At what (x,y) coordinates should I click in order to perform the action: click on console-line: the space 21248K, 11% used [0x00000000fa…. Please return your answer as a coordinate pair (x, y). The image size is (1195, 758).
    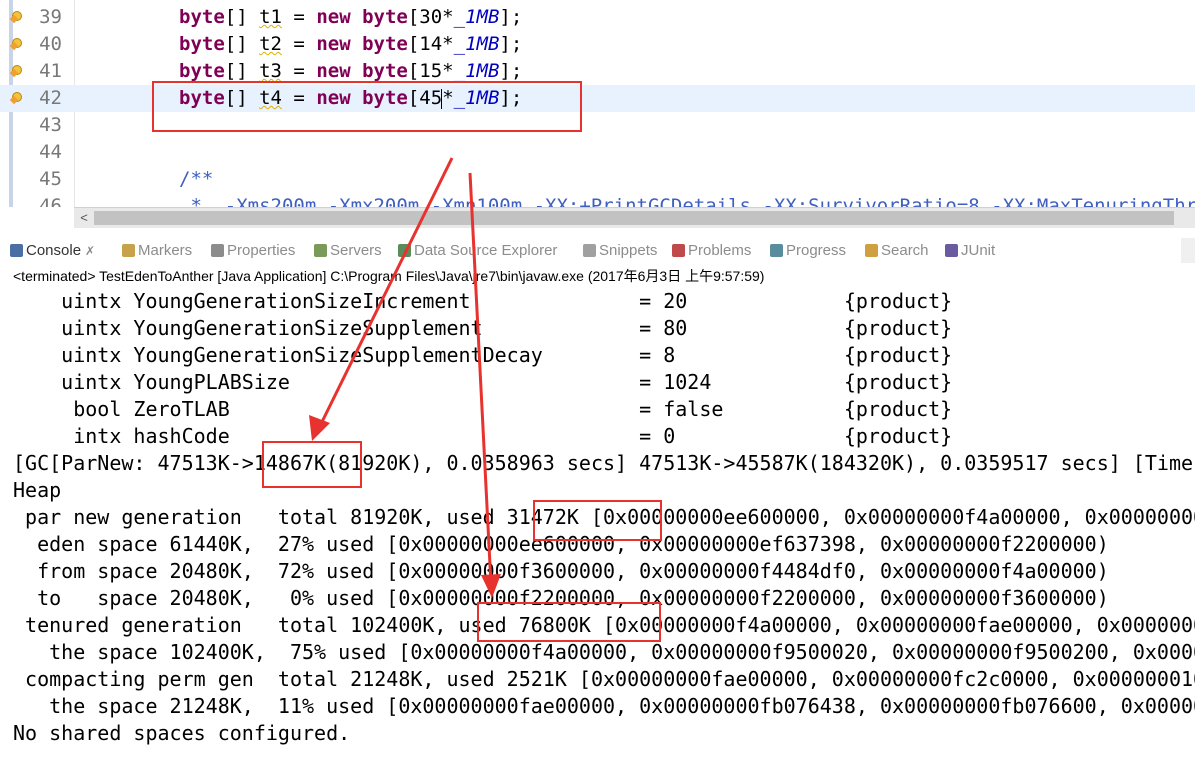
    Looking at the image, I should click on (622, 706).